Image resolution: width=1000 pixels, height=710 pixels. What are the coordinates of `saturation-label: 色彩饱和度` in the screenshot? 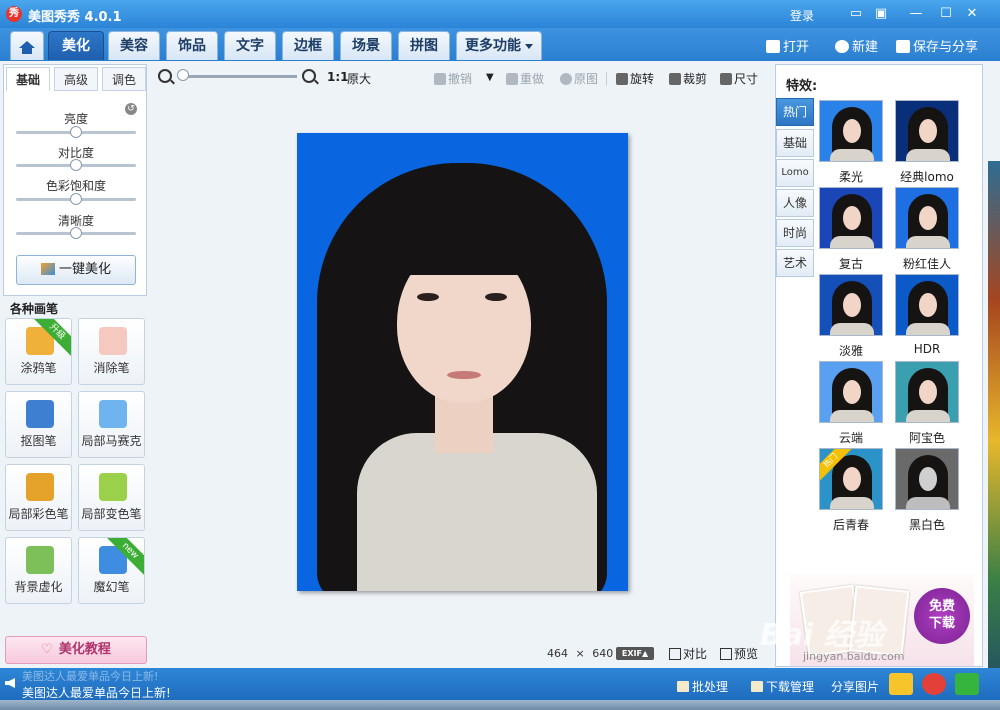 It's located at (75, 186).